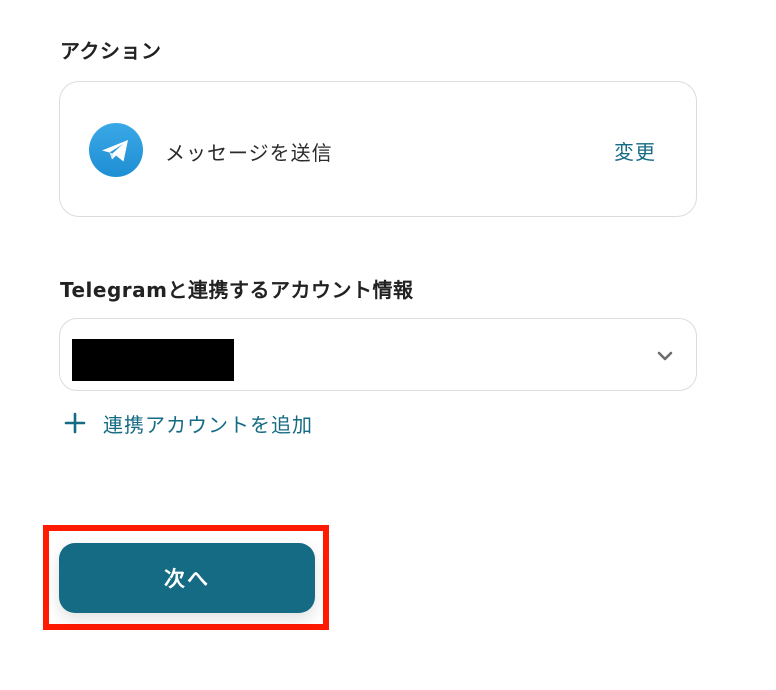  What do you see at coordinates (378, 354) in the screenshot?
I see `account-select` at bounding box center [378, 354].